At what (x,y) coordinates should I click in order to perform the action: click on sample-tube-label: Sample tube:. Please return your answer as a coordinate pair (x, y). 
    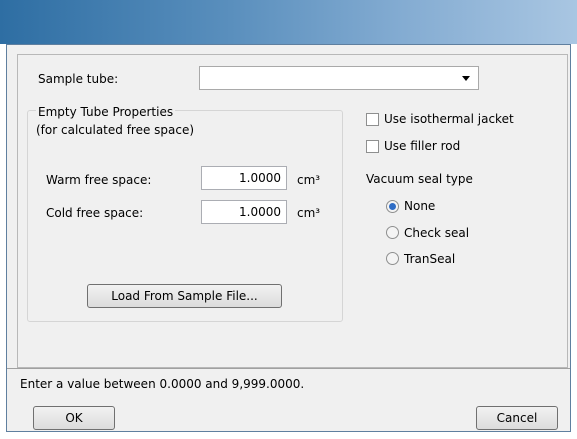
    Looking at the image, I should click on (78, 79).